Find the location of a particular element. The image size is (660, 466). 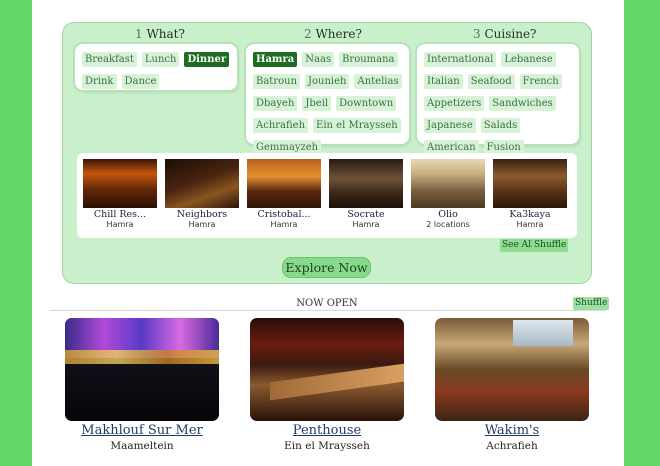

where-option-ein-el-mraysseh: Ein el Mraysseh is located at coordinates (357, 125).